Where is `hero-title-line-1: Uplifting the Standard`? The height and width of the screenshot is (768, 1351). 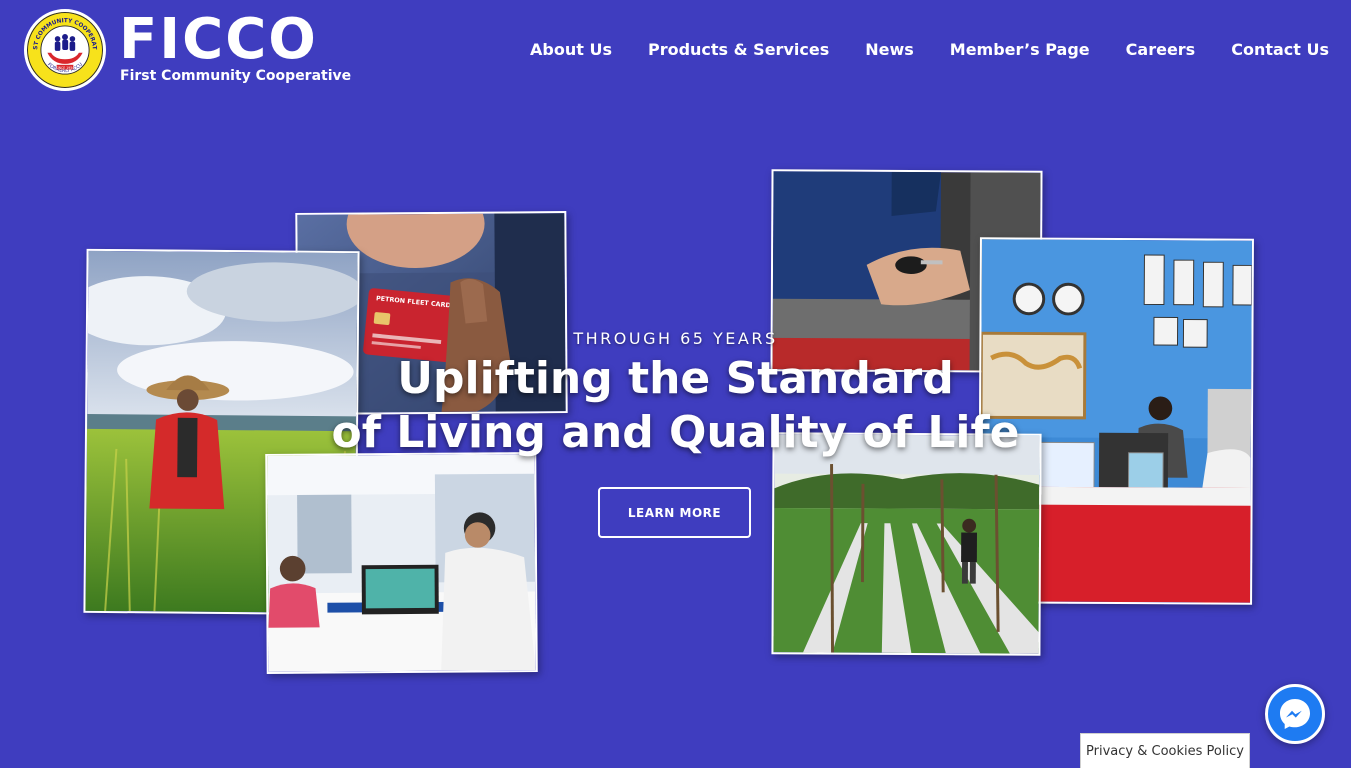
hero-title-line-1: Uplifting the Standard is located at coordinates (675, 378).